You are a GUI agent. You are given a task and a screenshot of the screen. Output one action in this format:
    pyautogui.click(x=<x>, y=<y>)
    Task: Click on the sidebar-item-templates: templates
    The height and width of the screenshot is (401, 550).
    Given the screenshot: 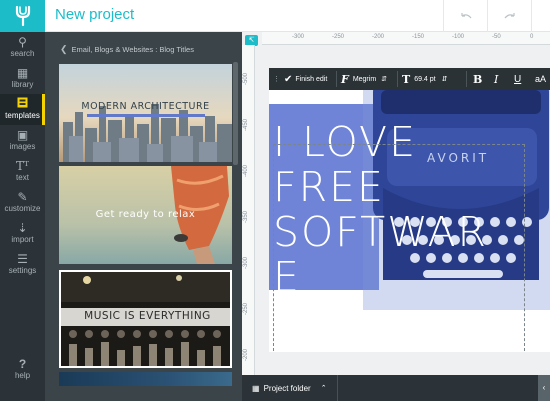 What is the action you would take?
    pyautogui.click(x=22, y=109)
    